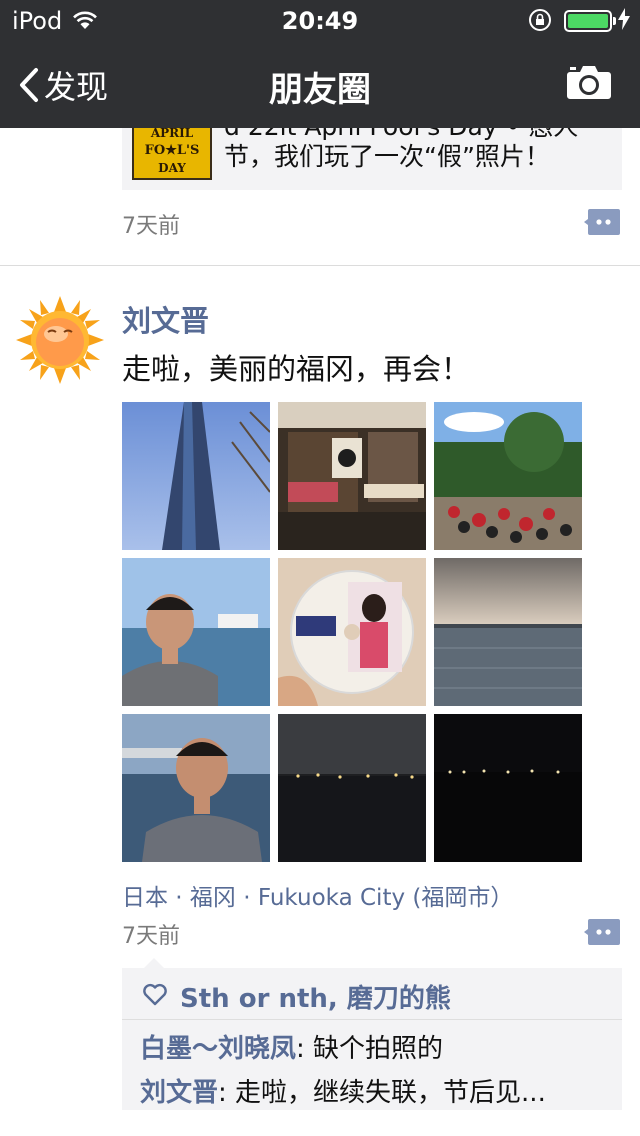 Image resolution: width=640 pixels, height=1136 pixels. I want to click on photo-selfie-harbor, so click(196, 632).